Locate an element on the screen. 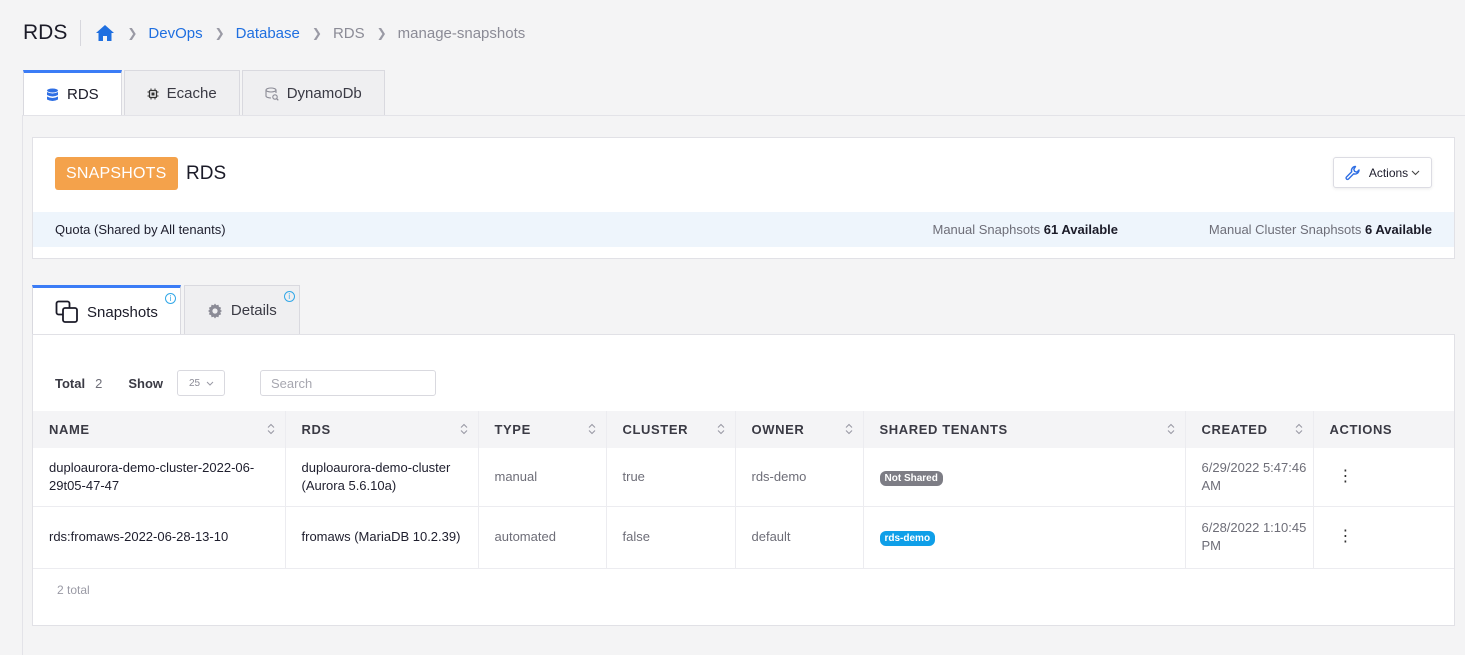 The width and height of the screenshot is (1465, 655). column-header-owner: OWNER is located at coordinates (799, 429).